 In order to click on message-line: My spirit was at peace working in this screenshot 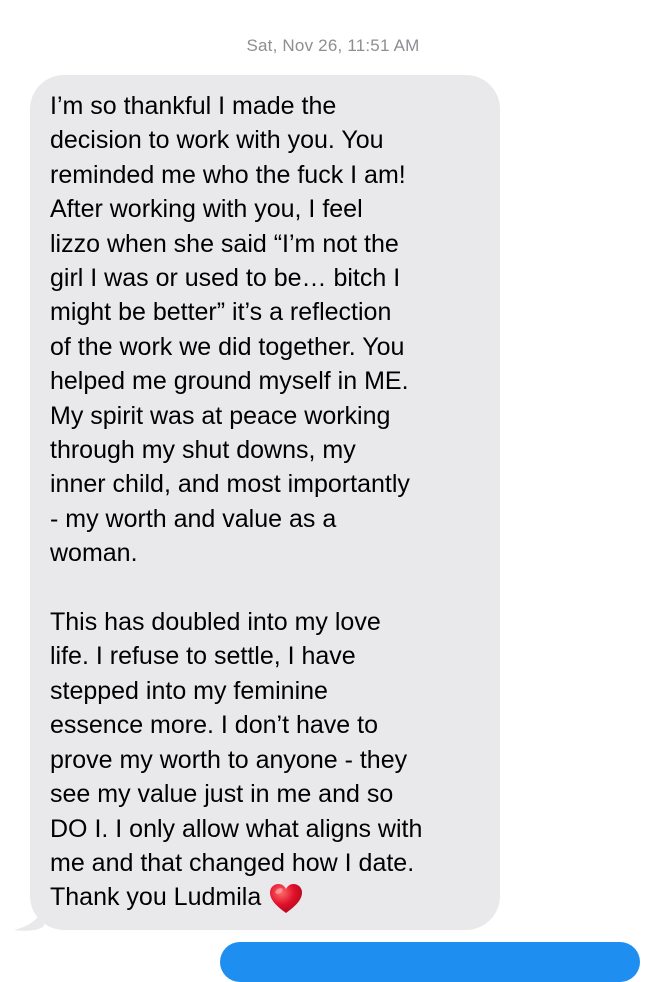, I will do `click(220, 415)`.